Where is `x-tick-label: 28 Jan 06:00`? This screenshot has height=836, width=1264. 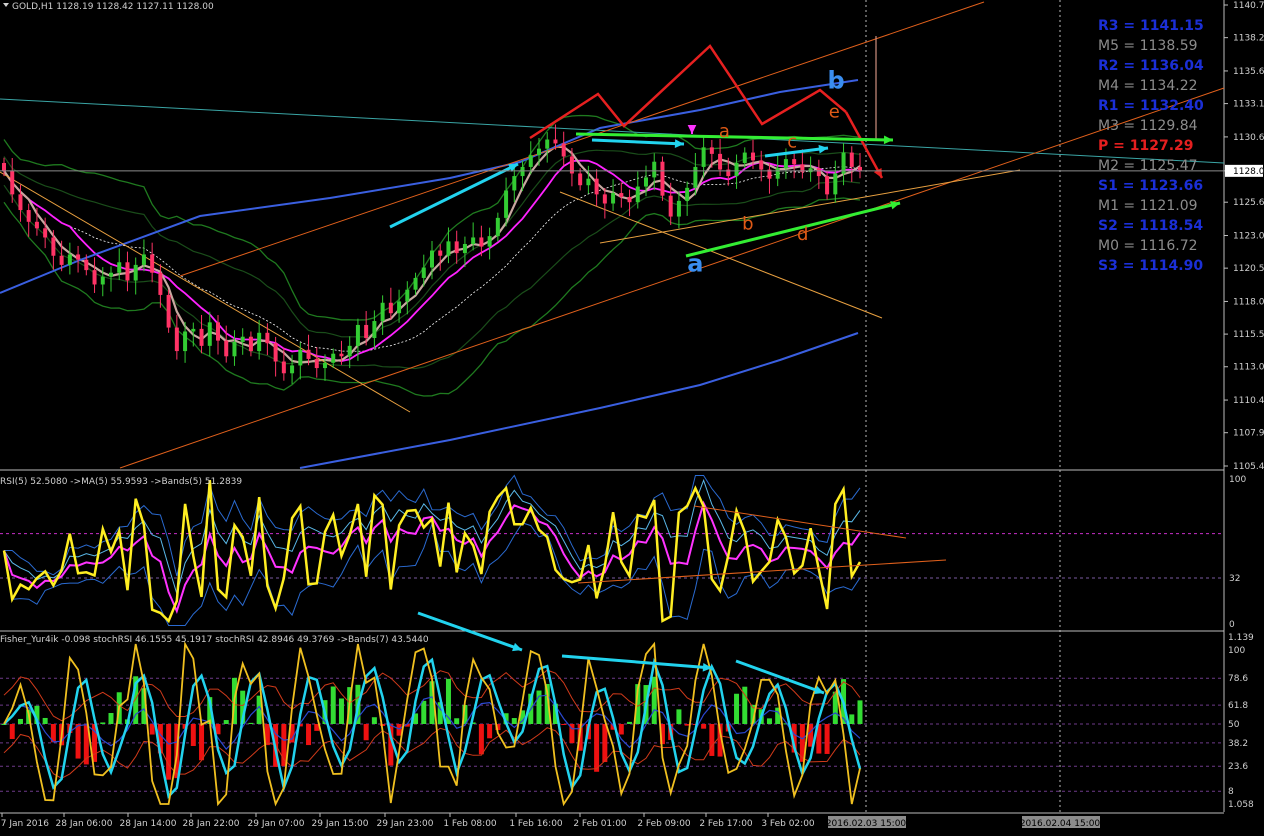
x-tick-label: 28 Jan 06:00 is located at coordinates (84, 824).